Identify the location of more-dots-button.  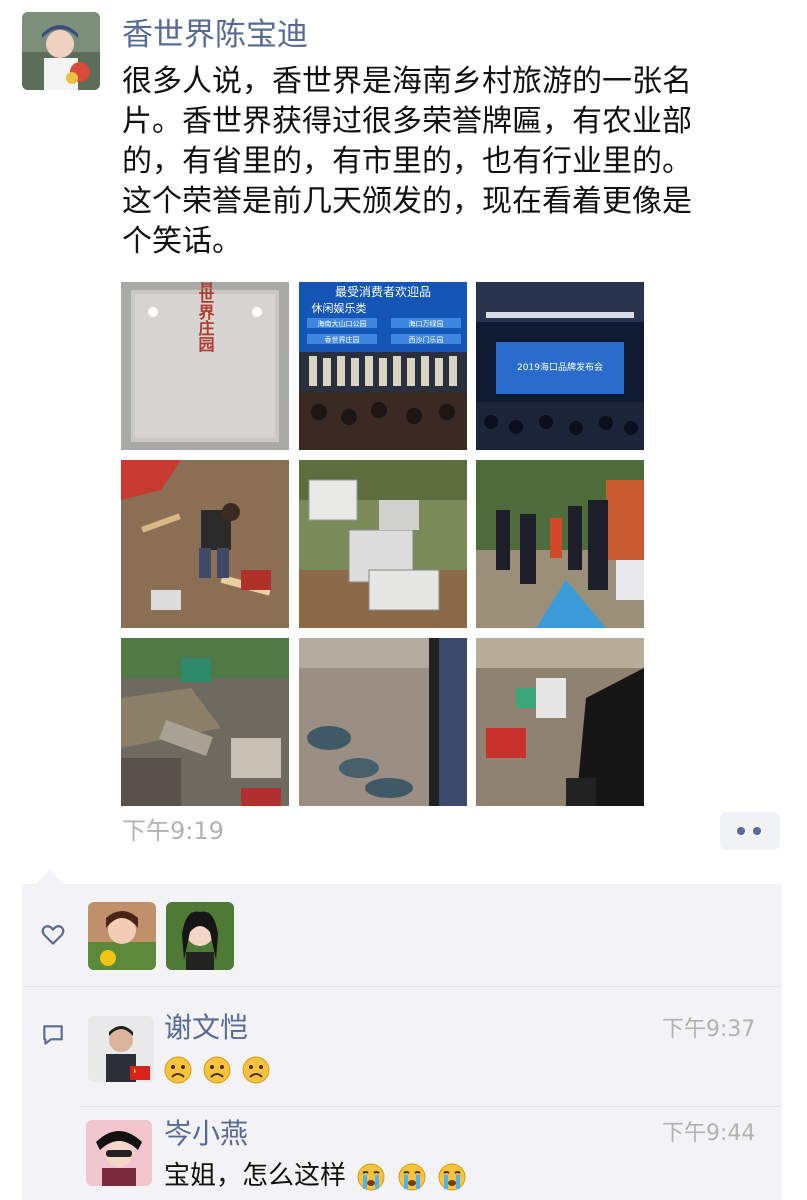
(750, 831).